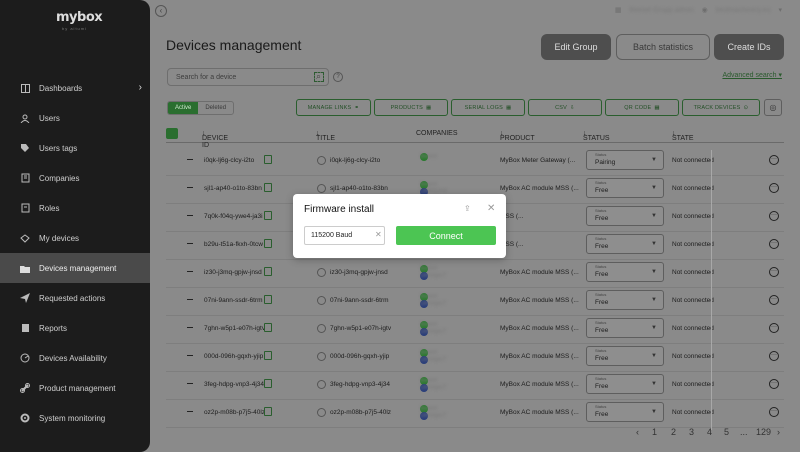 The image size is (800, 452). Describe the element at coordinates (75, 388) in the screenshot. I see `sidebar-item-product-management: Product management` at that location.